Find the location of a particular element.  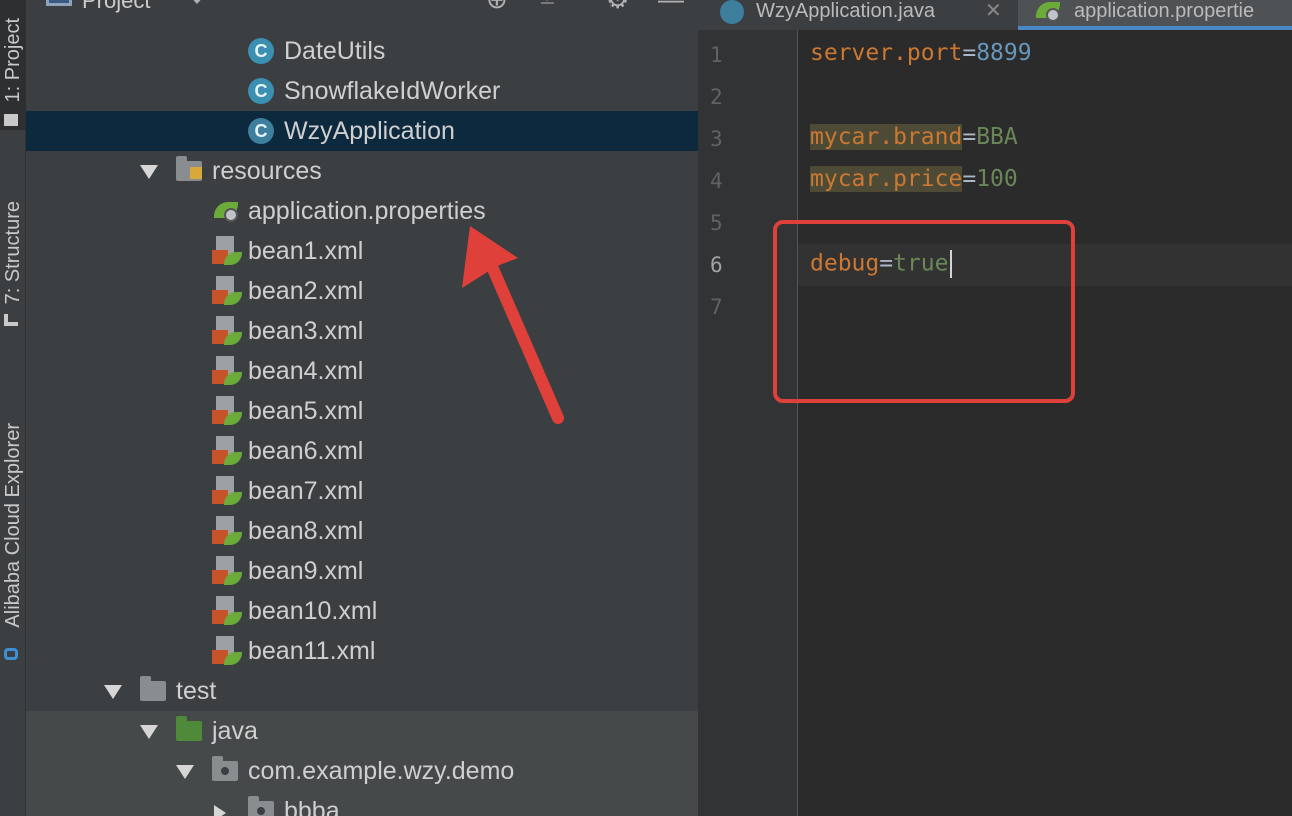

tree-item-package: com.example.wzy.demo is located at coordinates (362, 771).